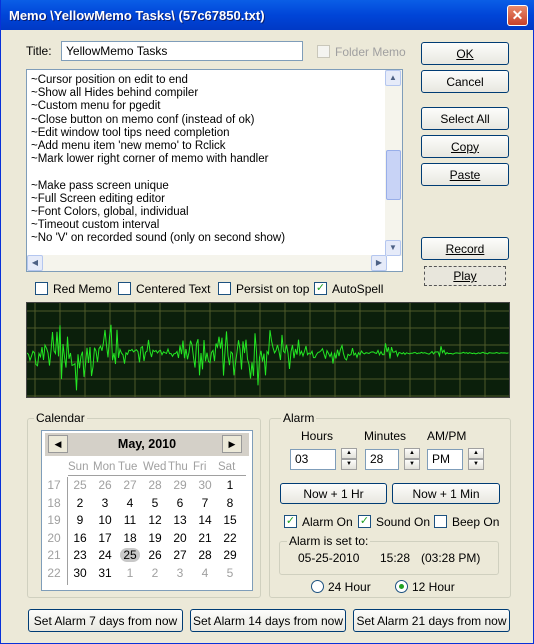  What do you see at coordinates (105, 620) in the screenshot?
I see `set-alarm-7-days-button: Set Alarm 7 days from now` at bounding box center [105, 620].